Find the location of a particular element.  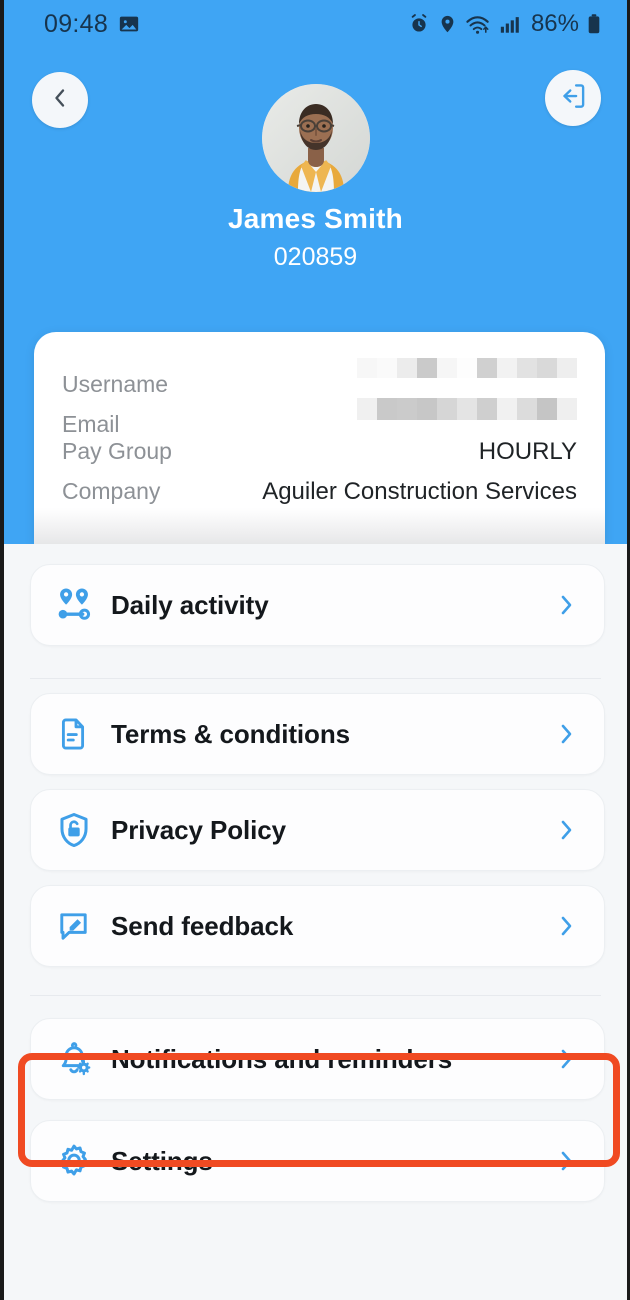

info-row-username: Username is located at coordinates (319, 378).